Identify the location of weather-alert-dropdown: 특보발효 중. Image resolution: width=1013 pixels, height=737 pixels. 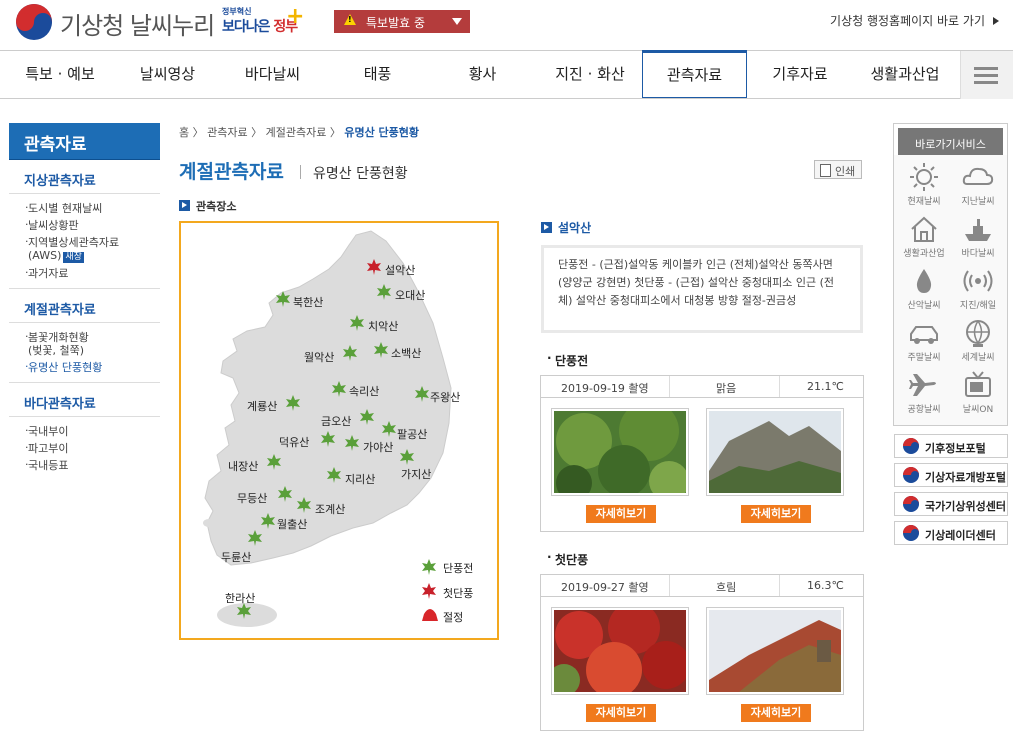
(402, 21).